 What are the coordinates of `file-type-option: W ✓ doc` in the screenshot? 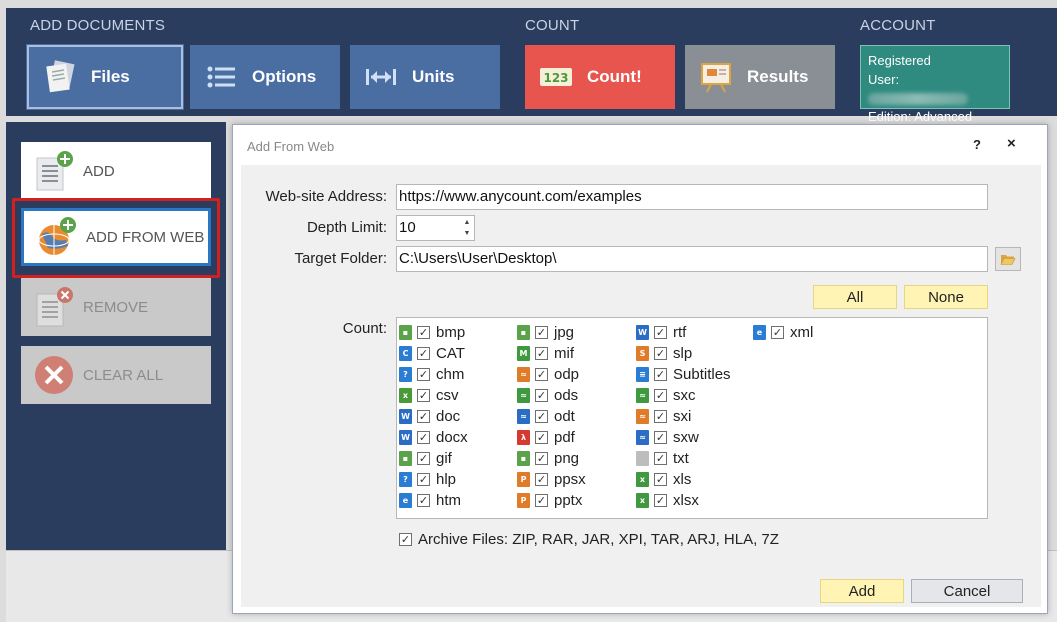 It's located at (433, 416).